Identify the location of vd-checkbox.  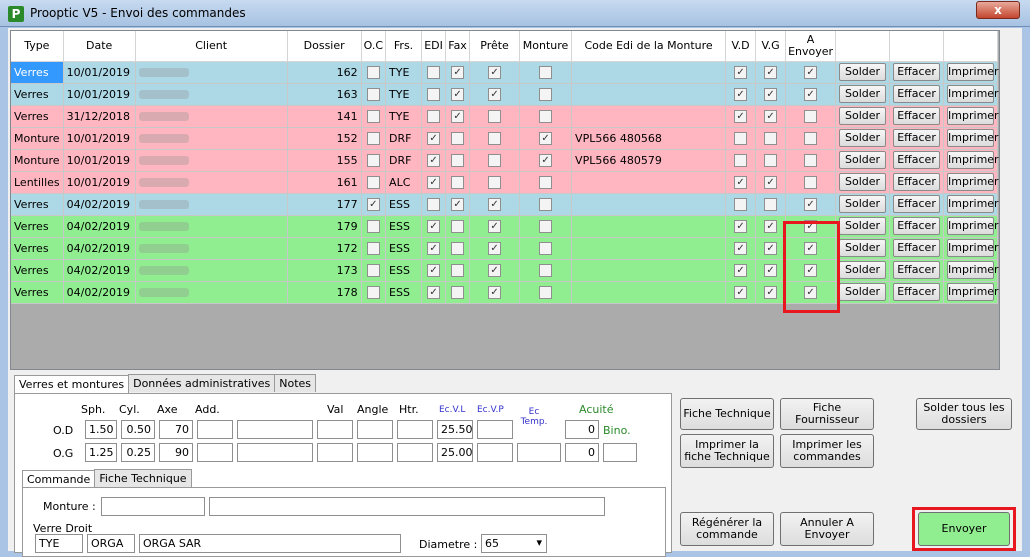
(741, 160).